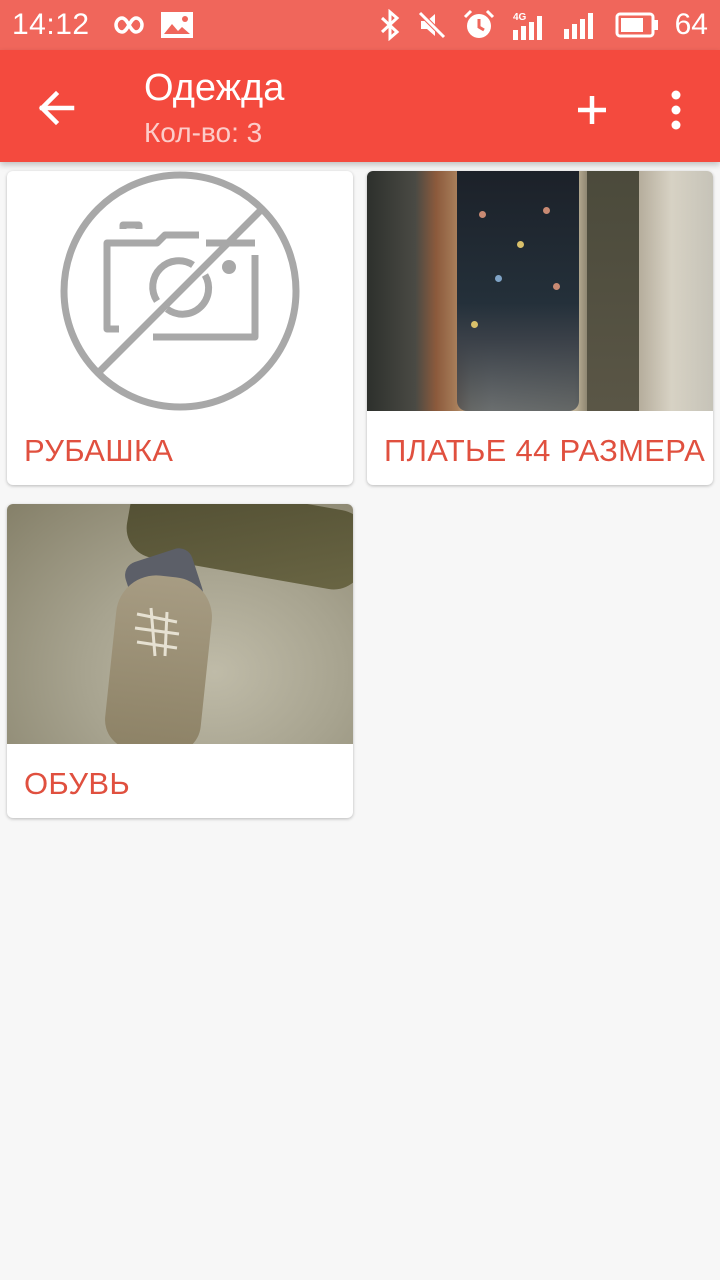  What do you see at coordinates (77, 783) in the screenshot?
I see `card-title: ОБУВЬ` at bounding box center [77, 783].